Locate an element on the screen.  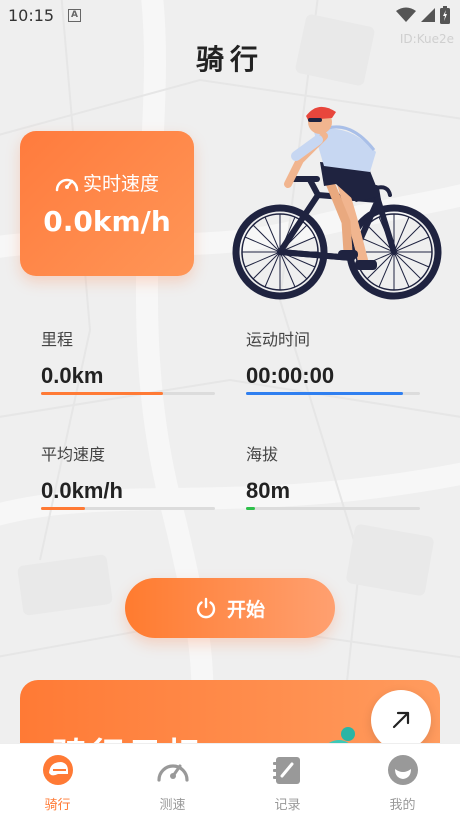
metric-value: 80m is located at coordinates (268, 490).